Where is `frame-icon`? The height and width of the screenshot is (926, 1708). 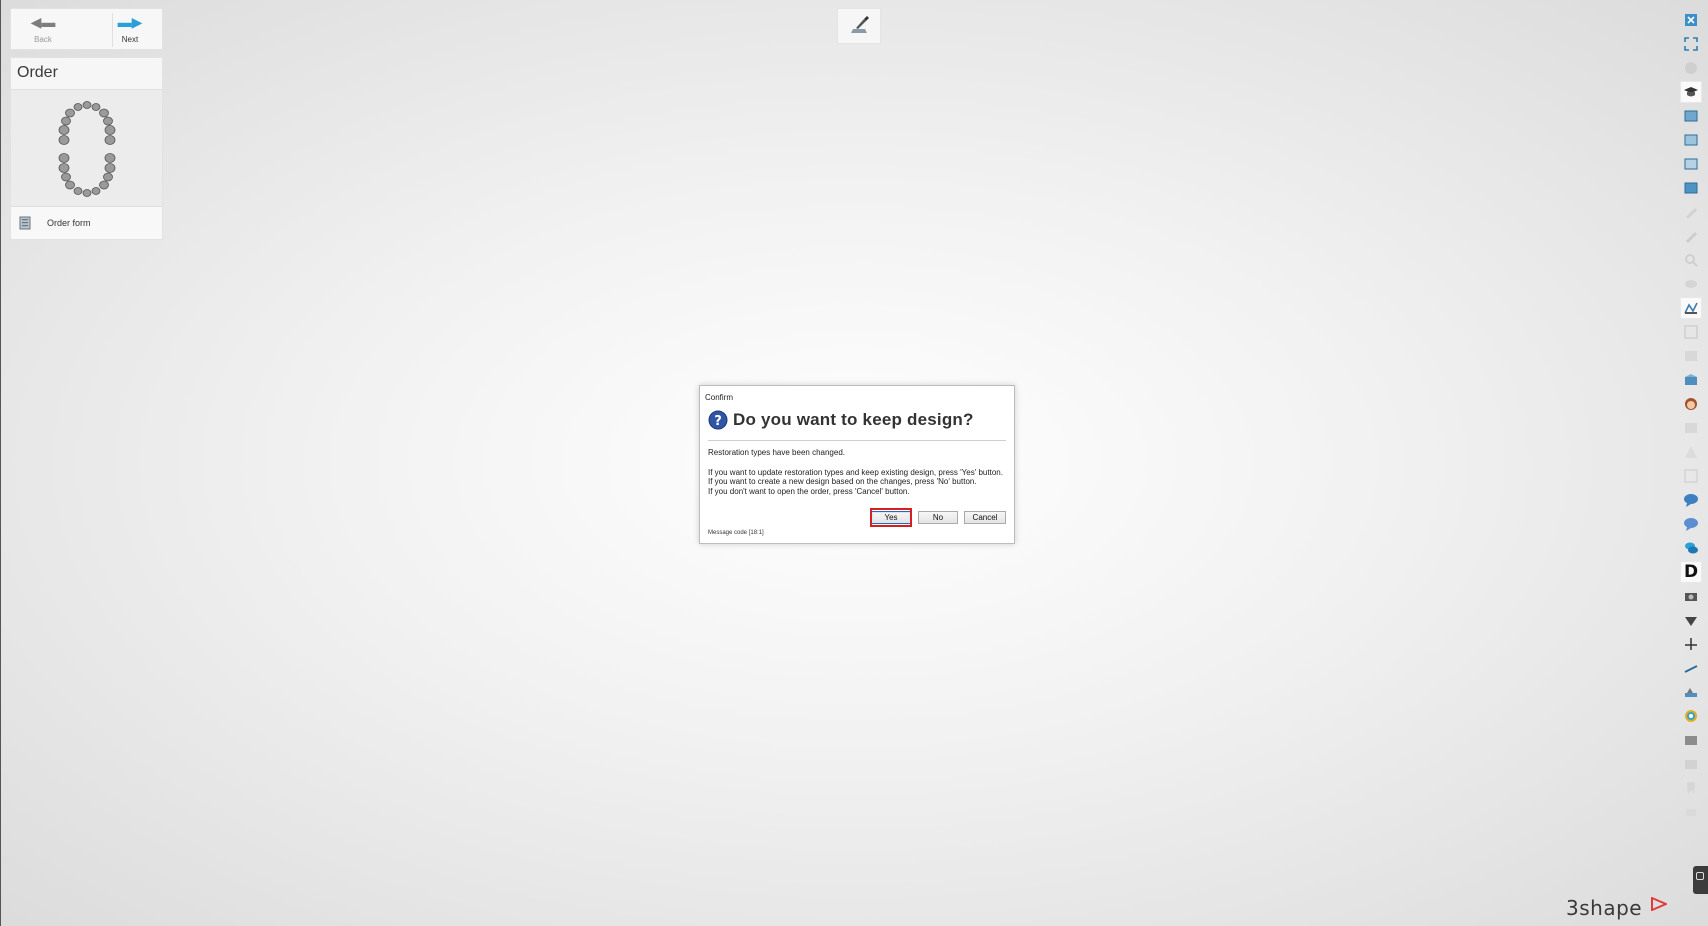 frame-icon is located at coordinates (1691, 476).